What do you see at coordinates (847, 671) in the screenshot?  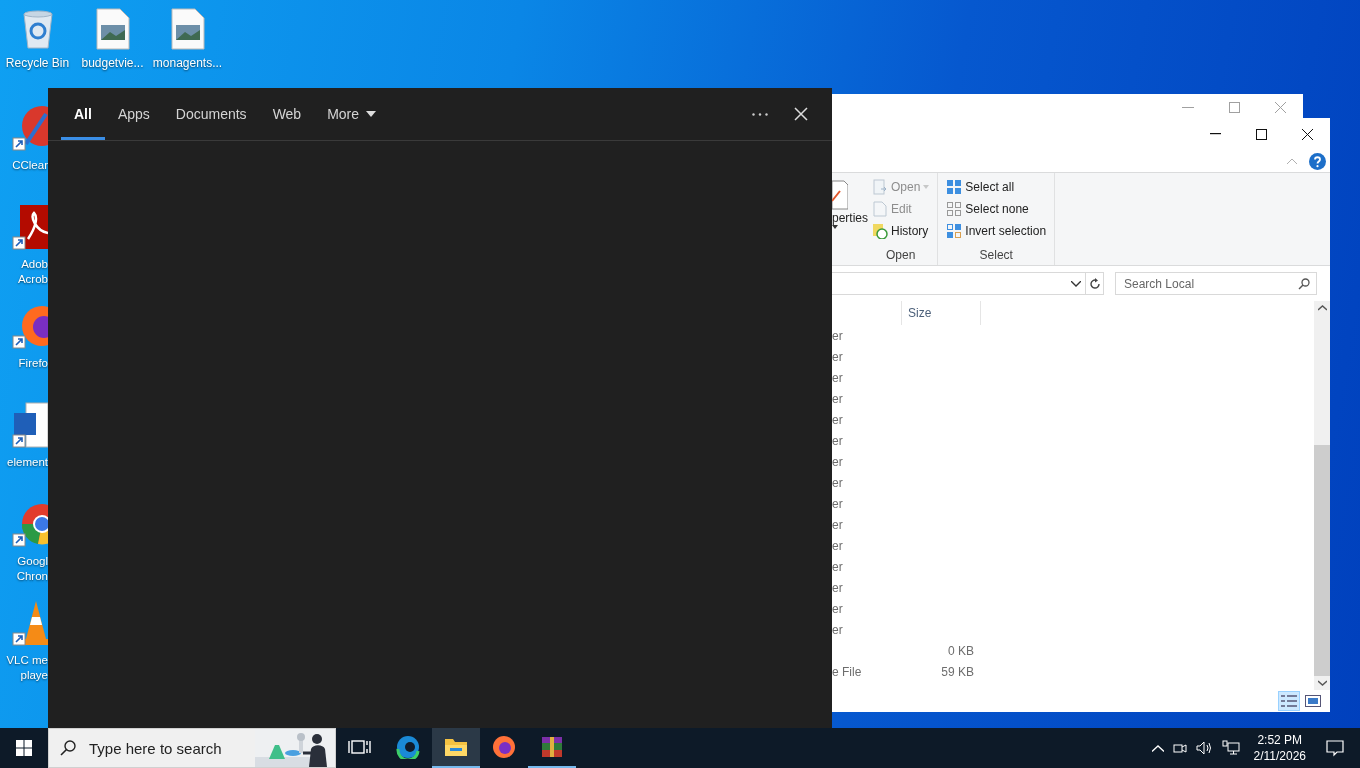 I see `table-cell: e File` at bounding box center [847, 671].